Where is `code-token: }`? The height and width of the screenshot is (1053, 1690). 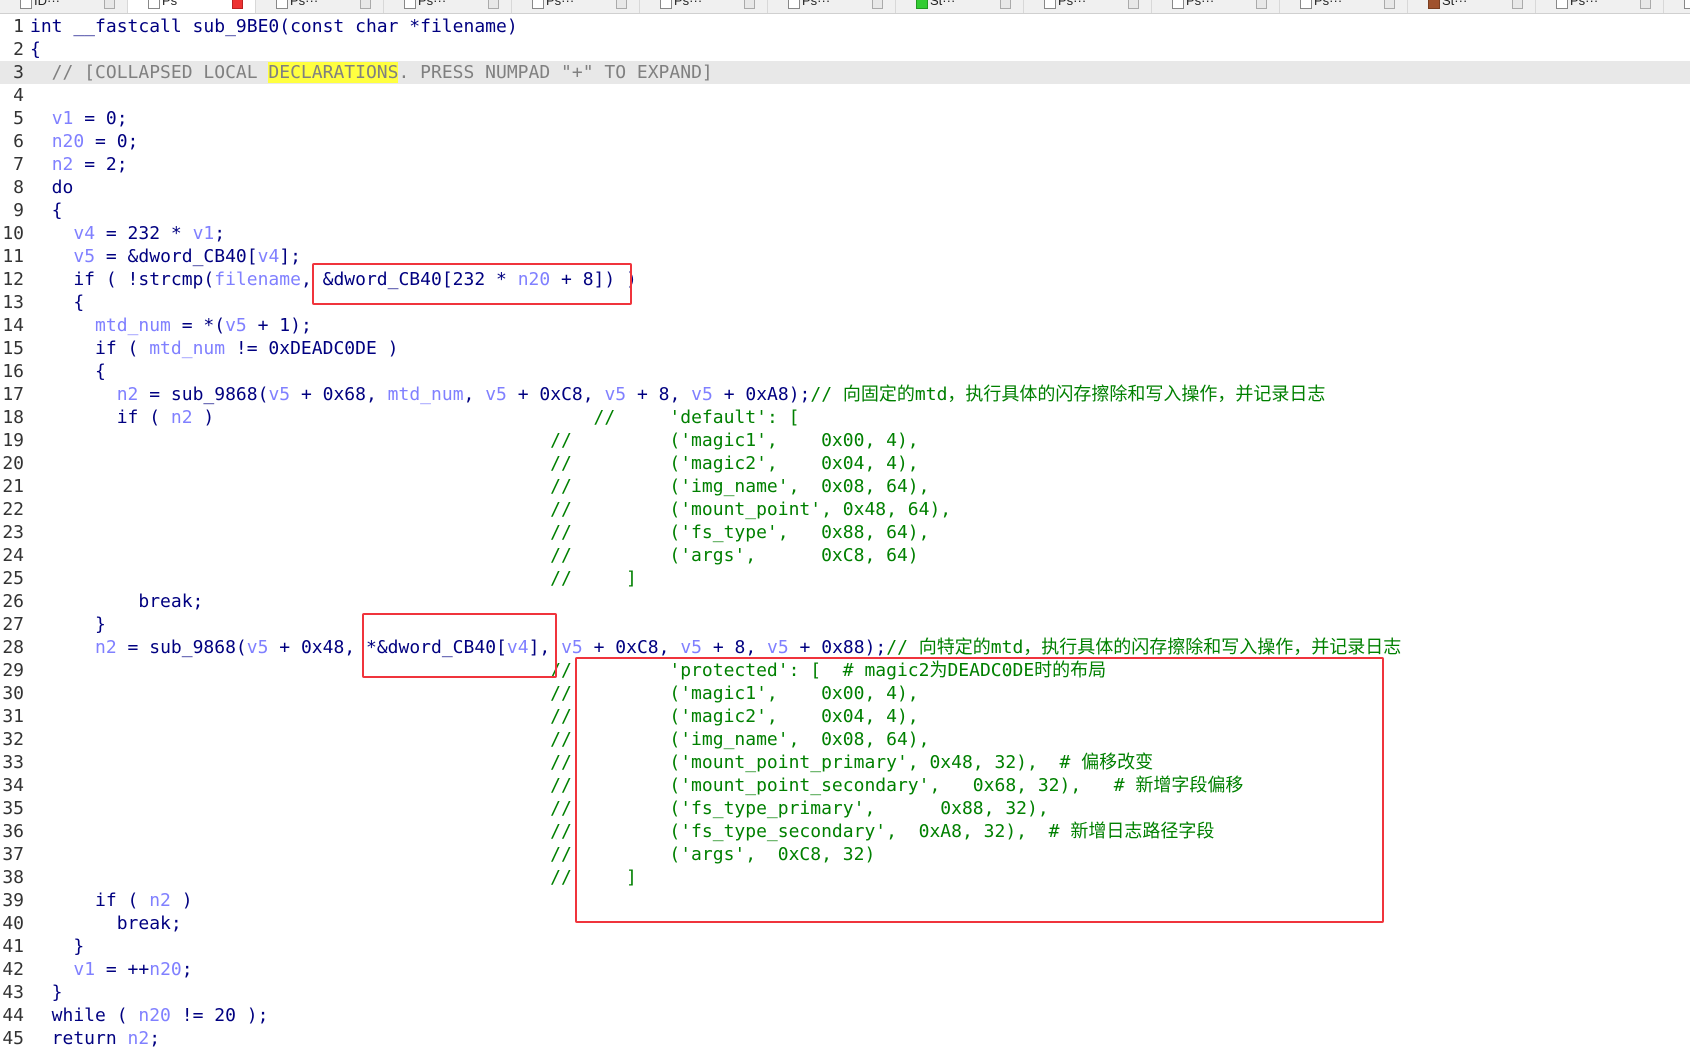 code-token: } is located at coordinates (57, 946).